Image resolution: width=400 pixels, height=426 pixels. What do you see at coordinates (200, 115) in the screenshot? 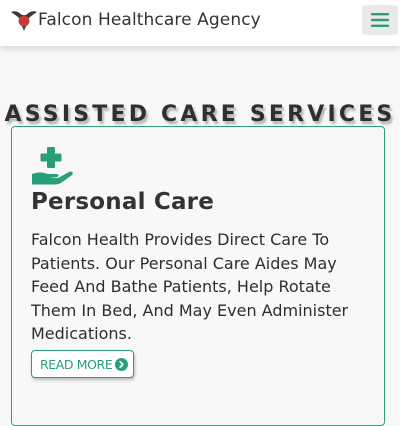
I see `section-title: ASSISTED CARE SERVICES` at bounding box center [200, 115].